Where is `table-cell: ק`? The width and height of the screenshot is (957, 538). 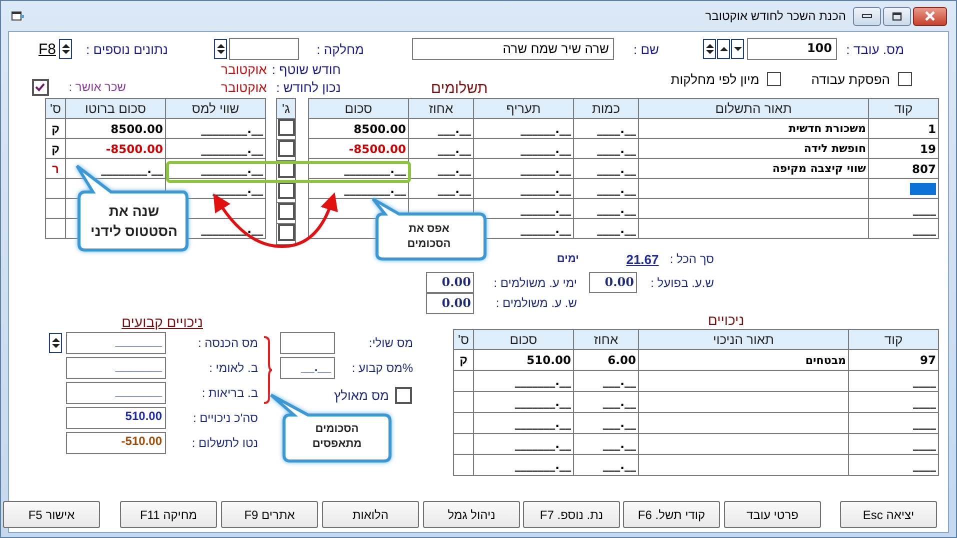
table-cell: ק is located at coordinates (56, 148).